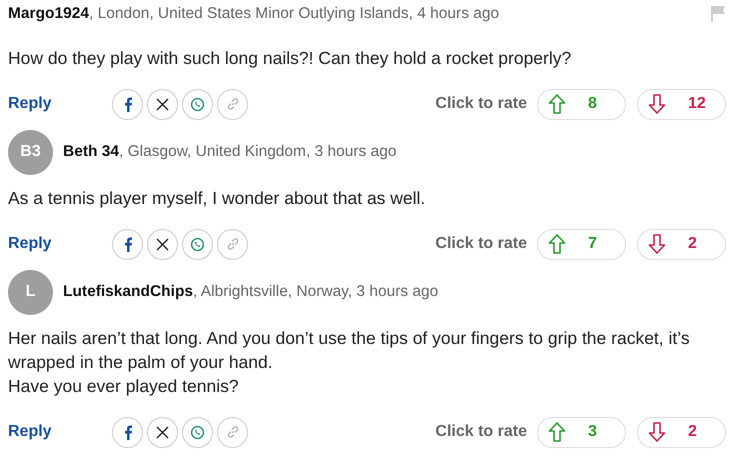  Describe the element at coordinates (349, 362) in the screenshot. I see `comment-text: Her nails aren’t that long. And you don’t use the tips of your fingers to grip the racket, it’s wrapped in the palm of your hand. Have you ever played tennis?` at that location.